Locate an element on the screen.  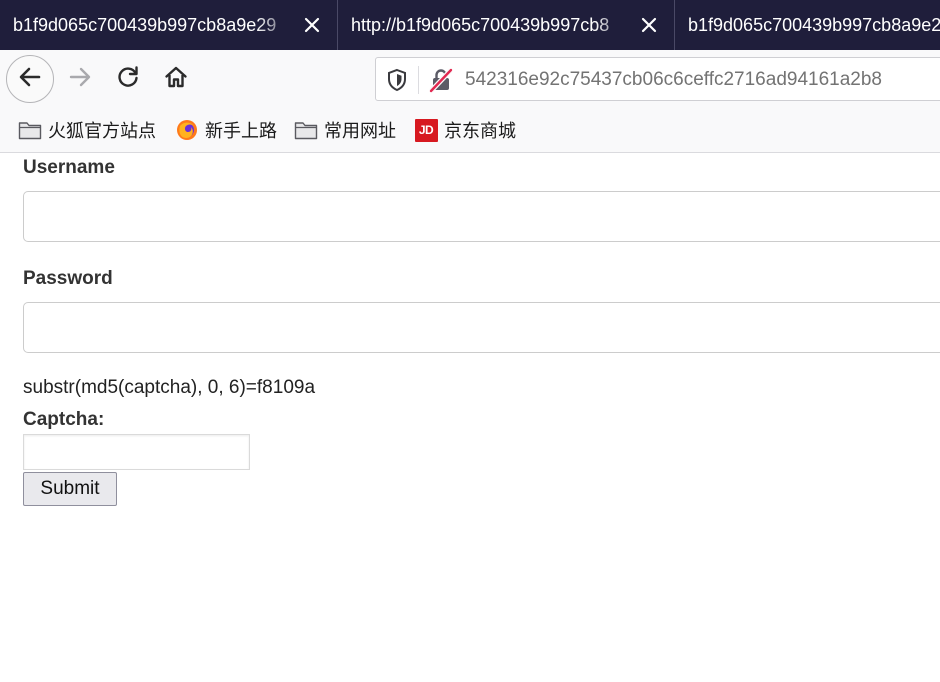
tracking-shield-icon is located at coordinates (397, 82).